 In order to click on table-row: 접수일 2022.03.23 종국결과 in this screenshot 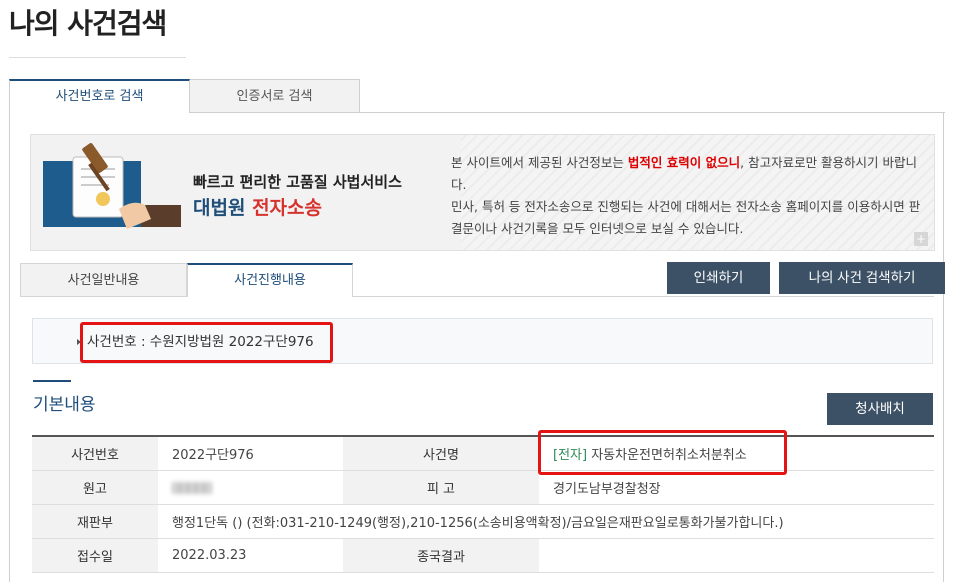, I will do `click(483, 555)`.